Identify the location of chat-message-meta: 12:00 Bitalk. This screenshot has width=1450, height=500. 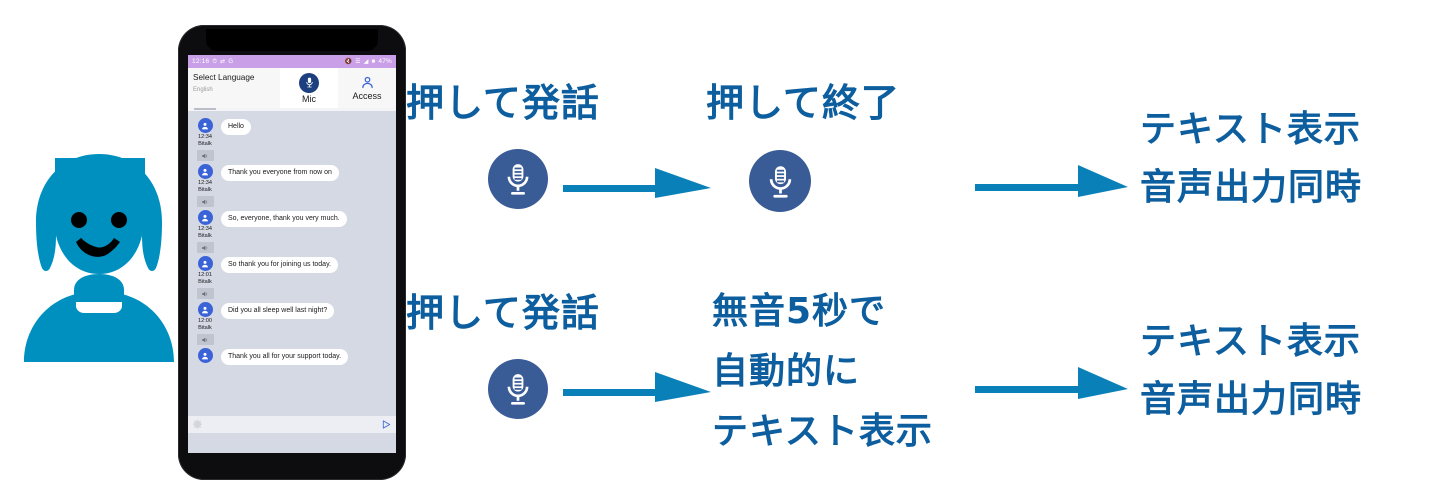
(205, 323).